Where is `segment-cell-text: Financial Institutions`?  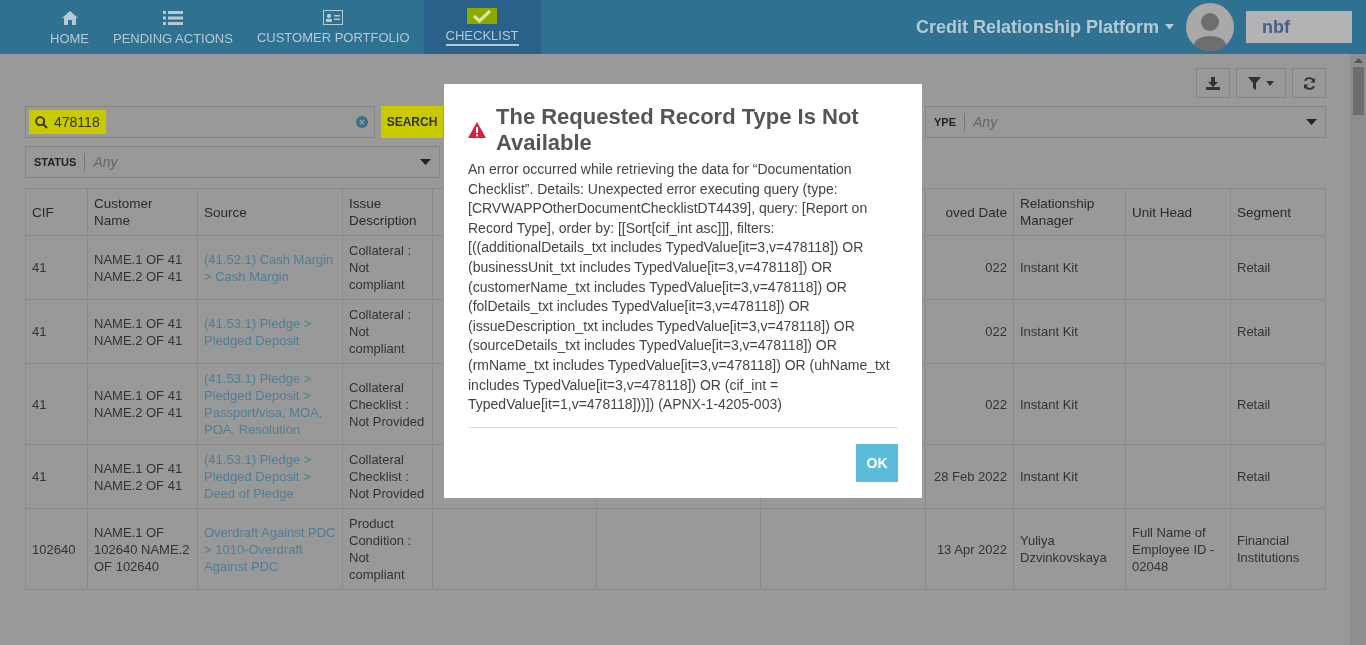
segment-cell-text: Financial Institutions is located at coordinates (1269, 549).